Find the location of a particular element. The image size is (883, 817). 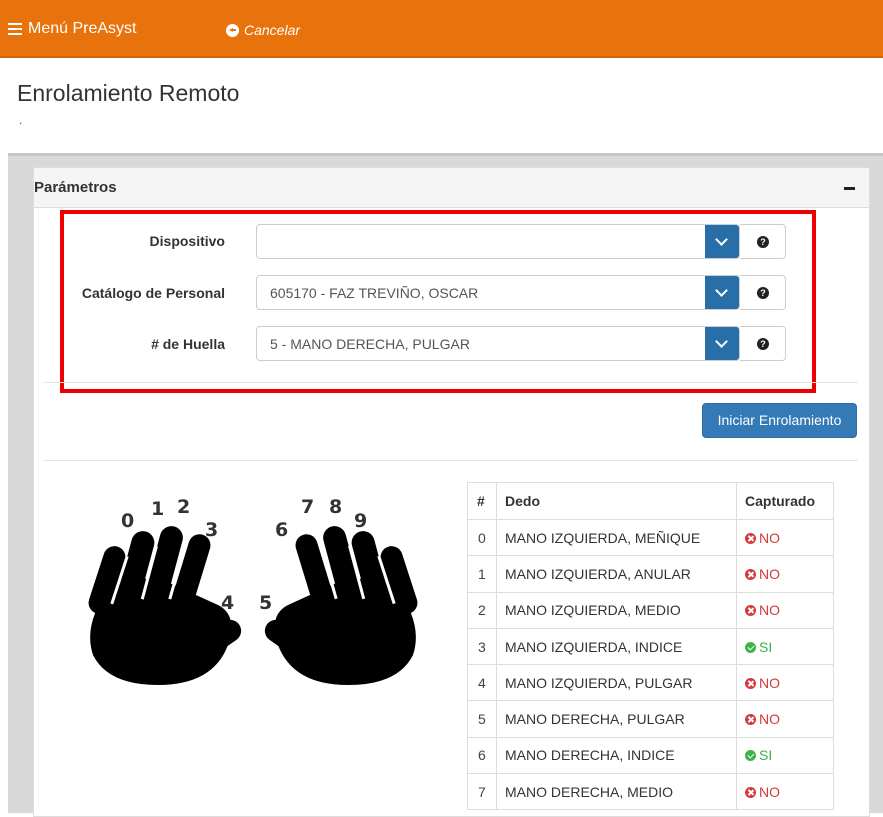

row-finger: MANO IZQUIERDA, MEÑIQUE is located at coordinates (616, 537).